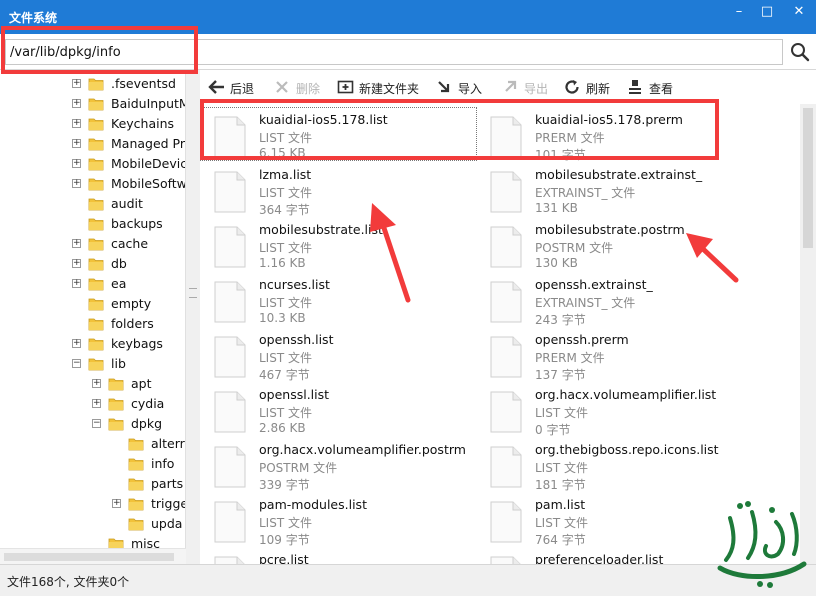  I want to click on calligraphy-watermark, so click(762, 544).